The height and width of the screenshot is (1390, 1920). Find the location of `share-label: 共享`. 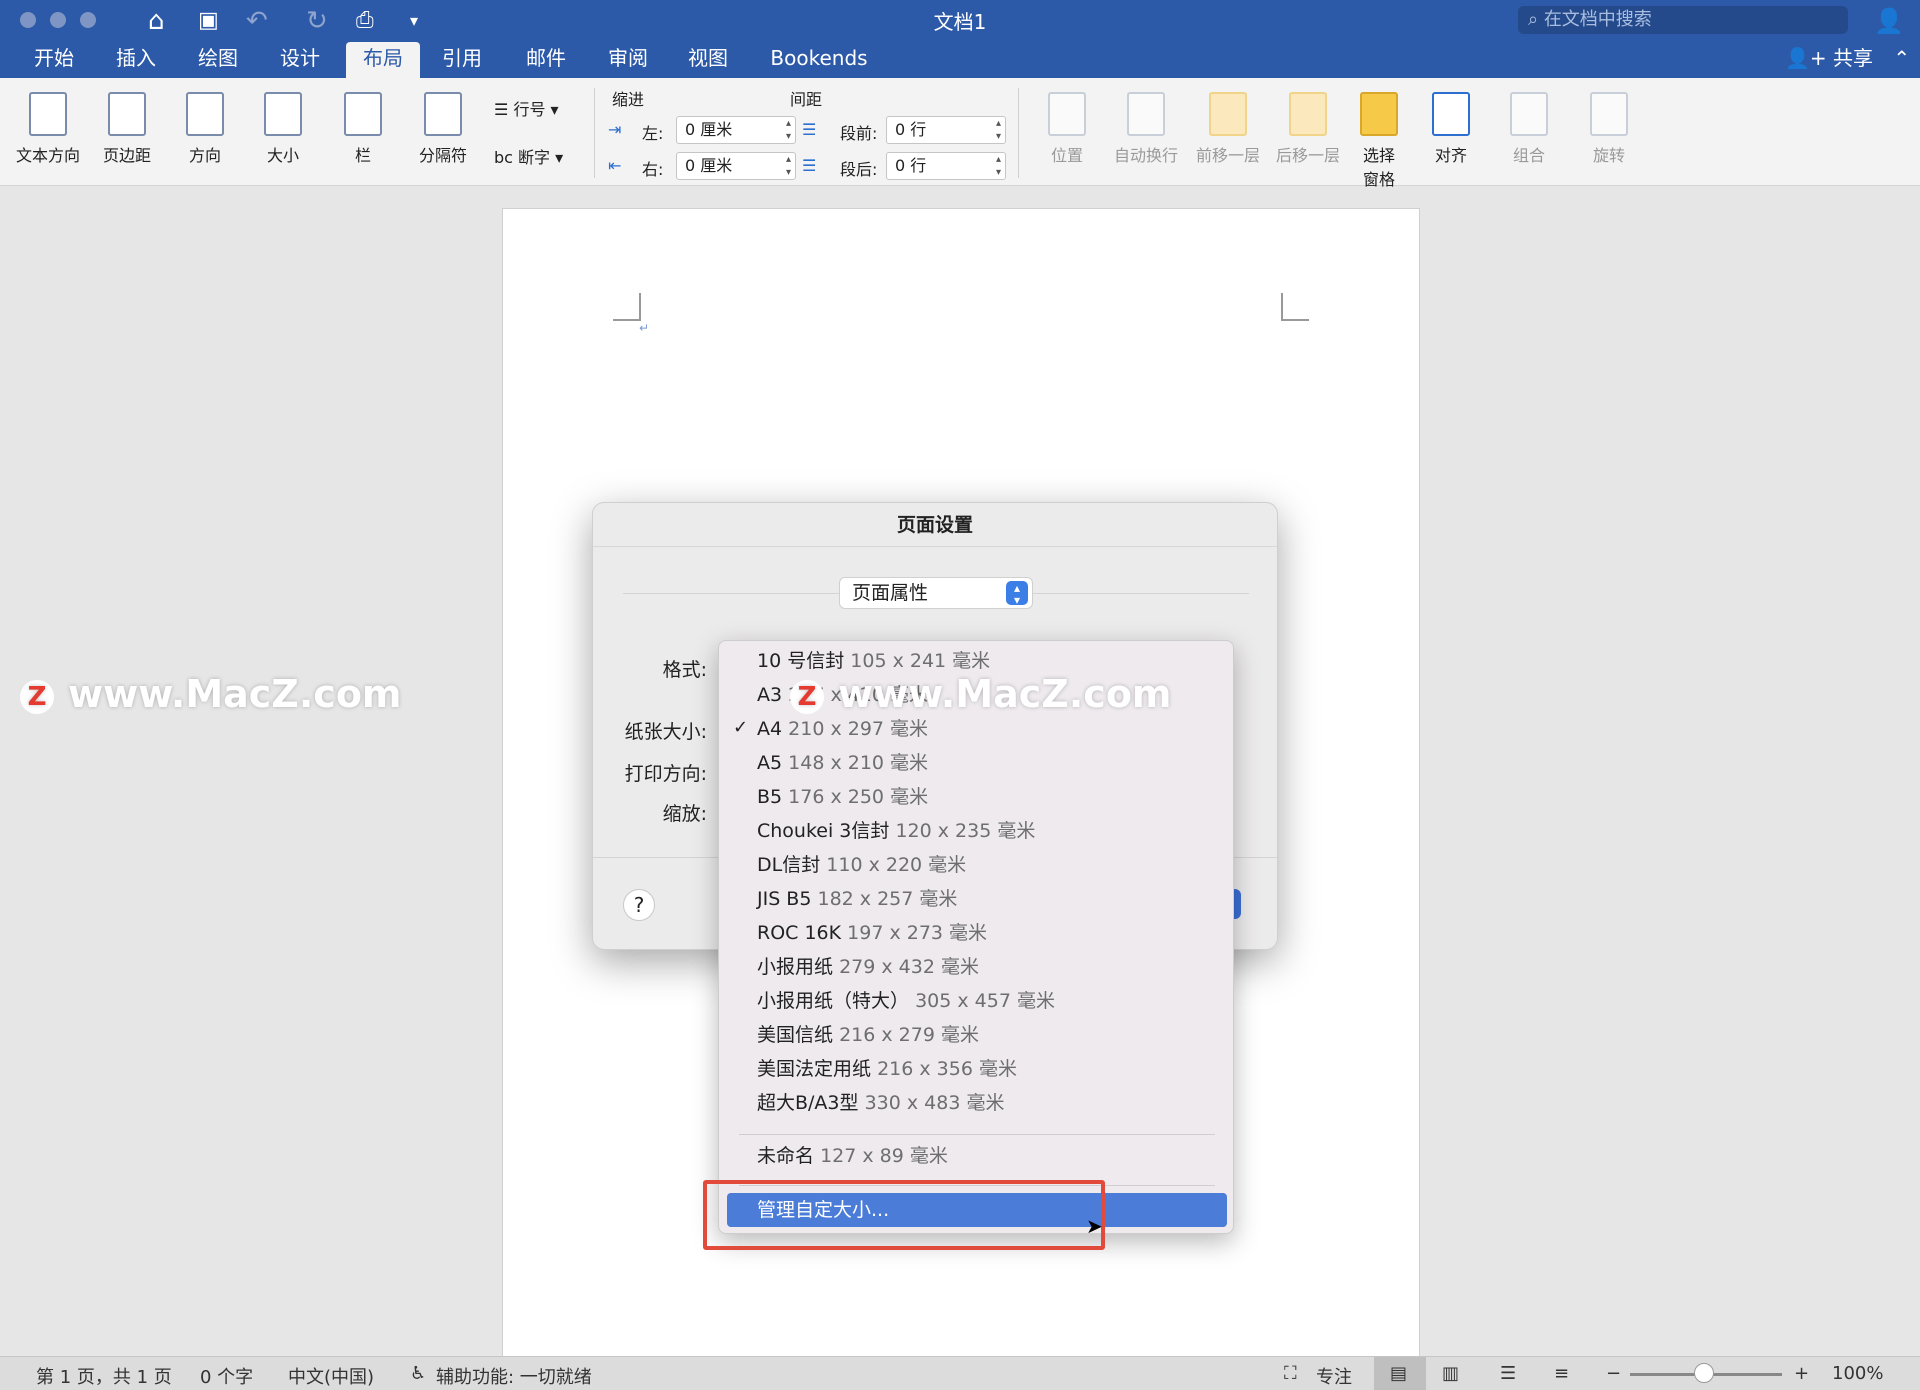

share-label: 共享 is located at coordinates (1853, 58).